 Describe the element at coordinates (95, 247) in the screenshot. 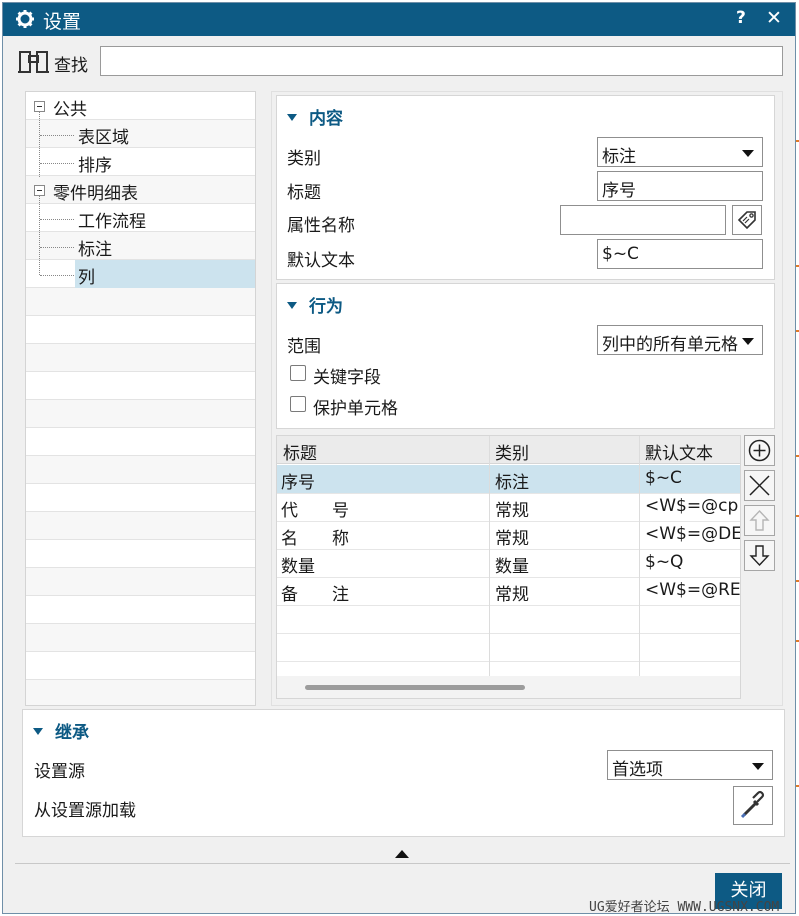

I see `tree-item-annotation: 标注` at that location.